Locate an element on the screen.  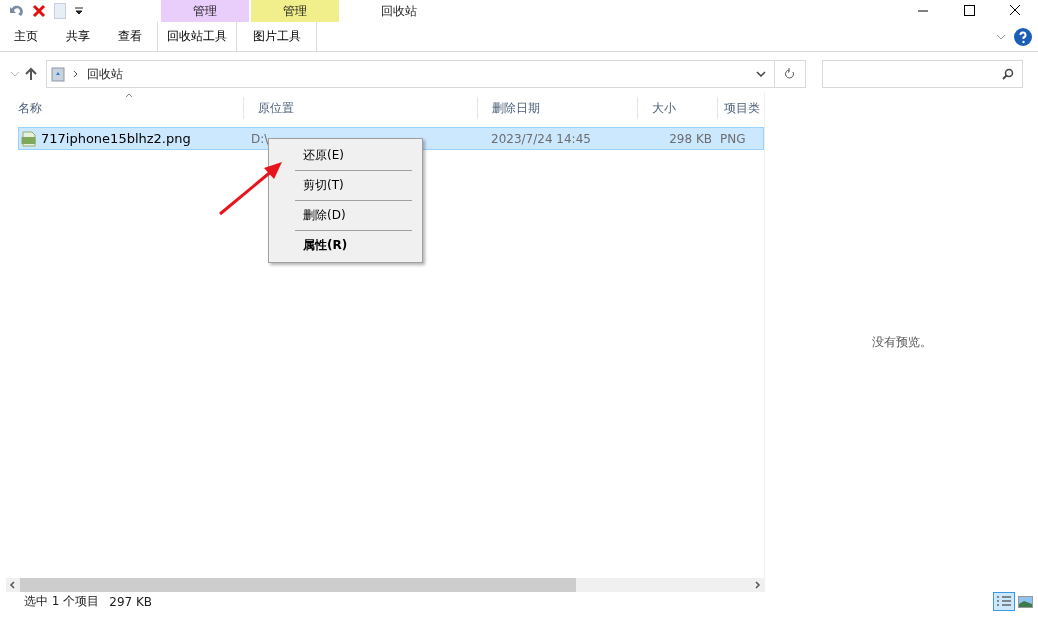
column-header: 原位置 is located at coordinates (361, 108).